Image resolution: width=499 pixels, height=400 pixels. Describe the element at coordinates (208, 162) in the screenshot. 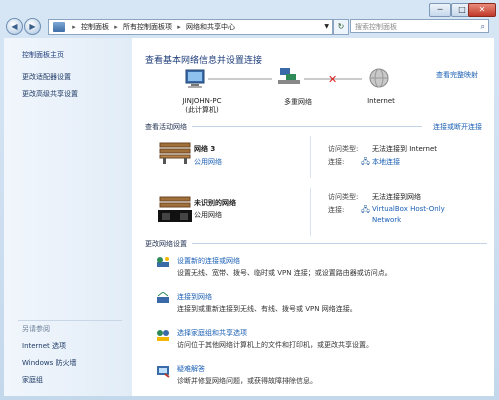

I see `network-1-type-link: 公用网络` at that location.